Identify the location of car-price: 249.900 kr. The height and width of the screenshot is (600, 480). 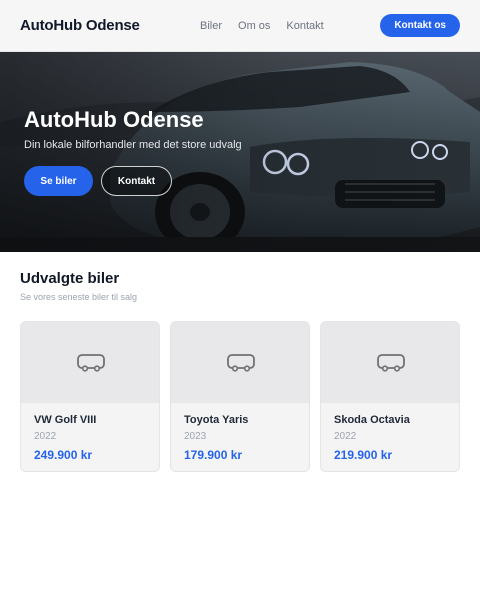
(63, 455).